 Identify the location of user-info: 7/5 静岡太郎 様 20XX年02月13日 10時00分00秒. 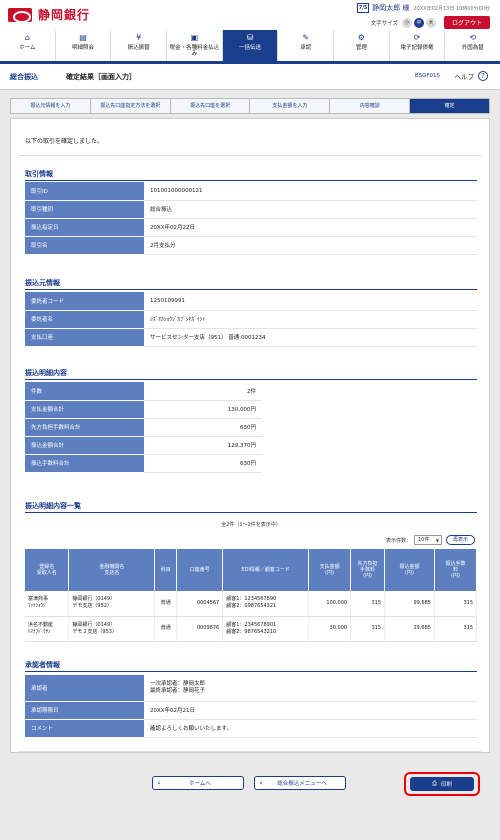
(423, 8).